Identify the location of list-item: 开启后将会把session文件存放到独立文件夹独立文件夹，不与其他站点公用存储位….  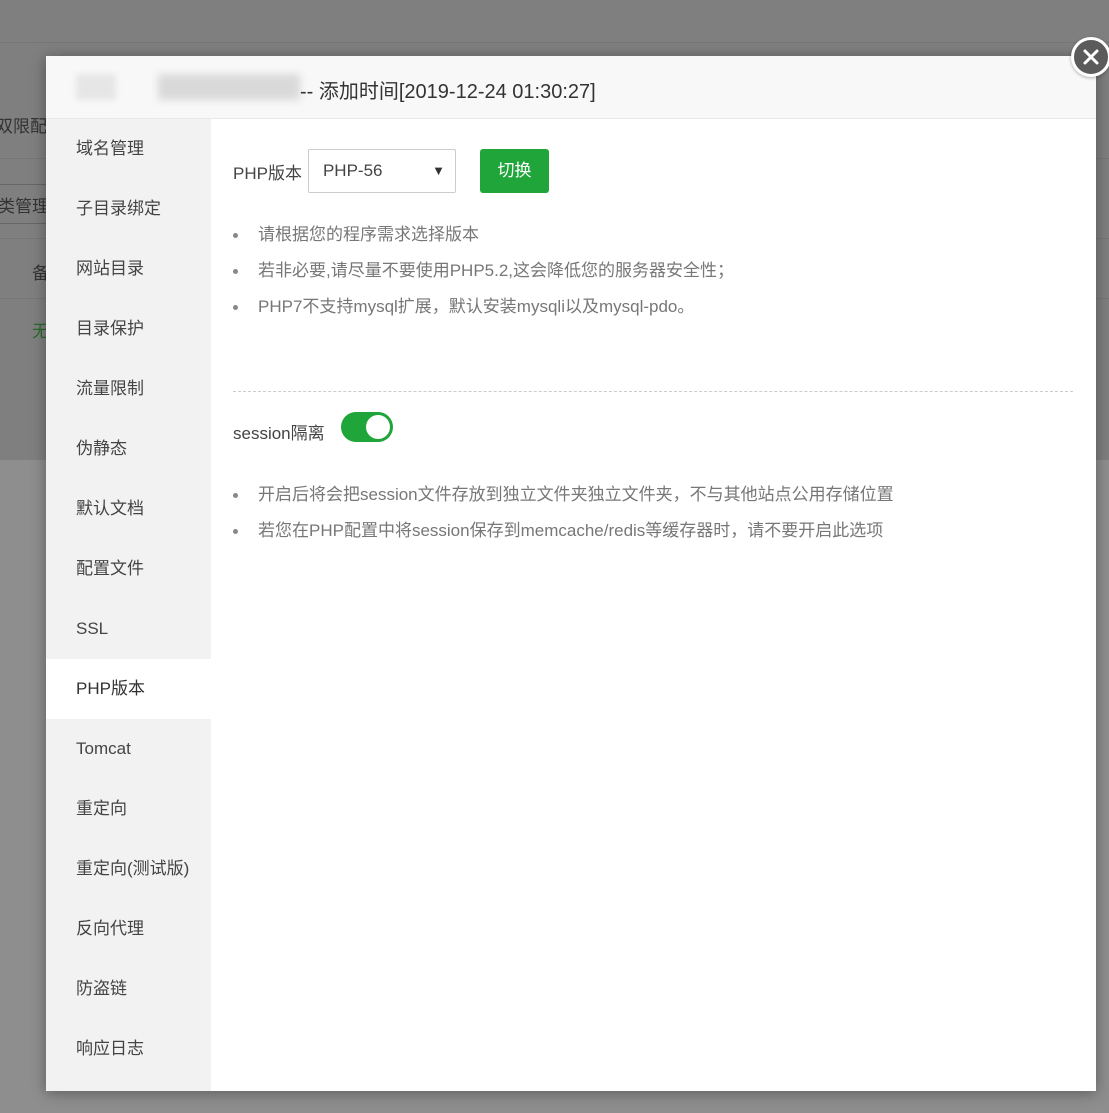
(563, 495).